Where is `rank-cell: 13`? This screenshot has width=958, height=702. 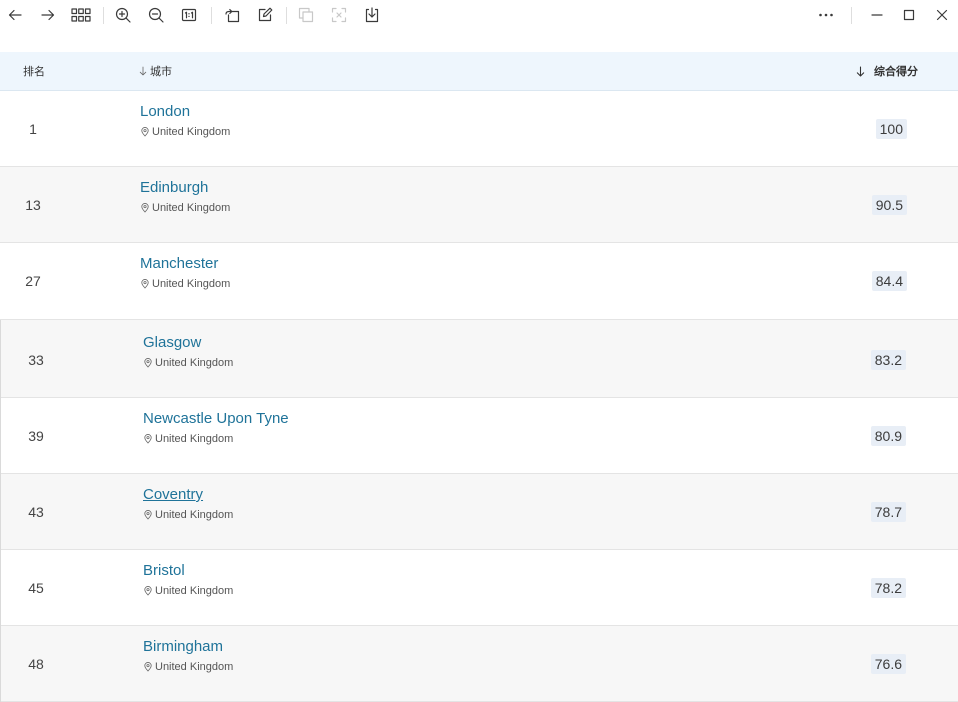 rank-cell: 13 is located at coordinates (33, 205).